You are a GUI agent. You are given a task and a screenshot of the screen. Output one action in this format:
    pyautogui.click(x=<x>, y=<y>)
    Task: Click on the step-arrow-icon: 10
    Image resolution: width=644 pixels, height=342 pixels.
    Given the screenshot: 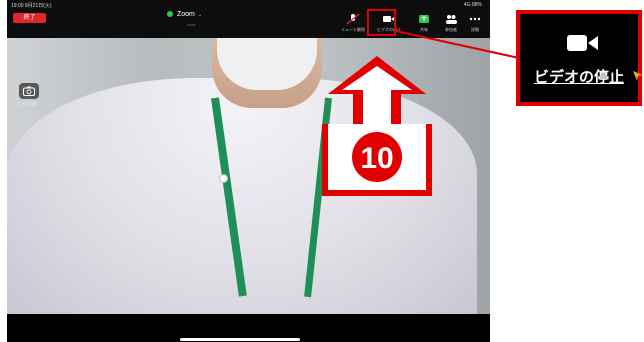 What is the action you would take?
    pyautogui.click(x=377, y=126)
    